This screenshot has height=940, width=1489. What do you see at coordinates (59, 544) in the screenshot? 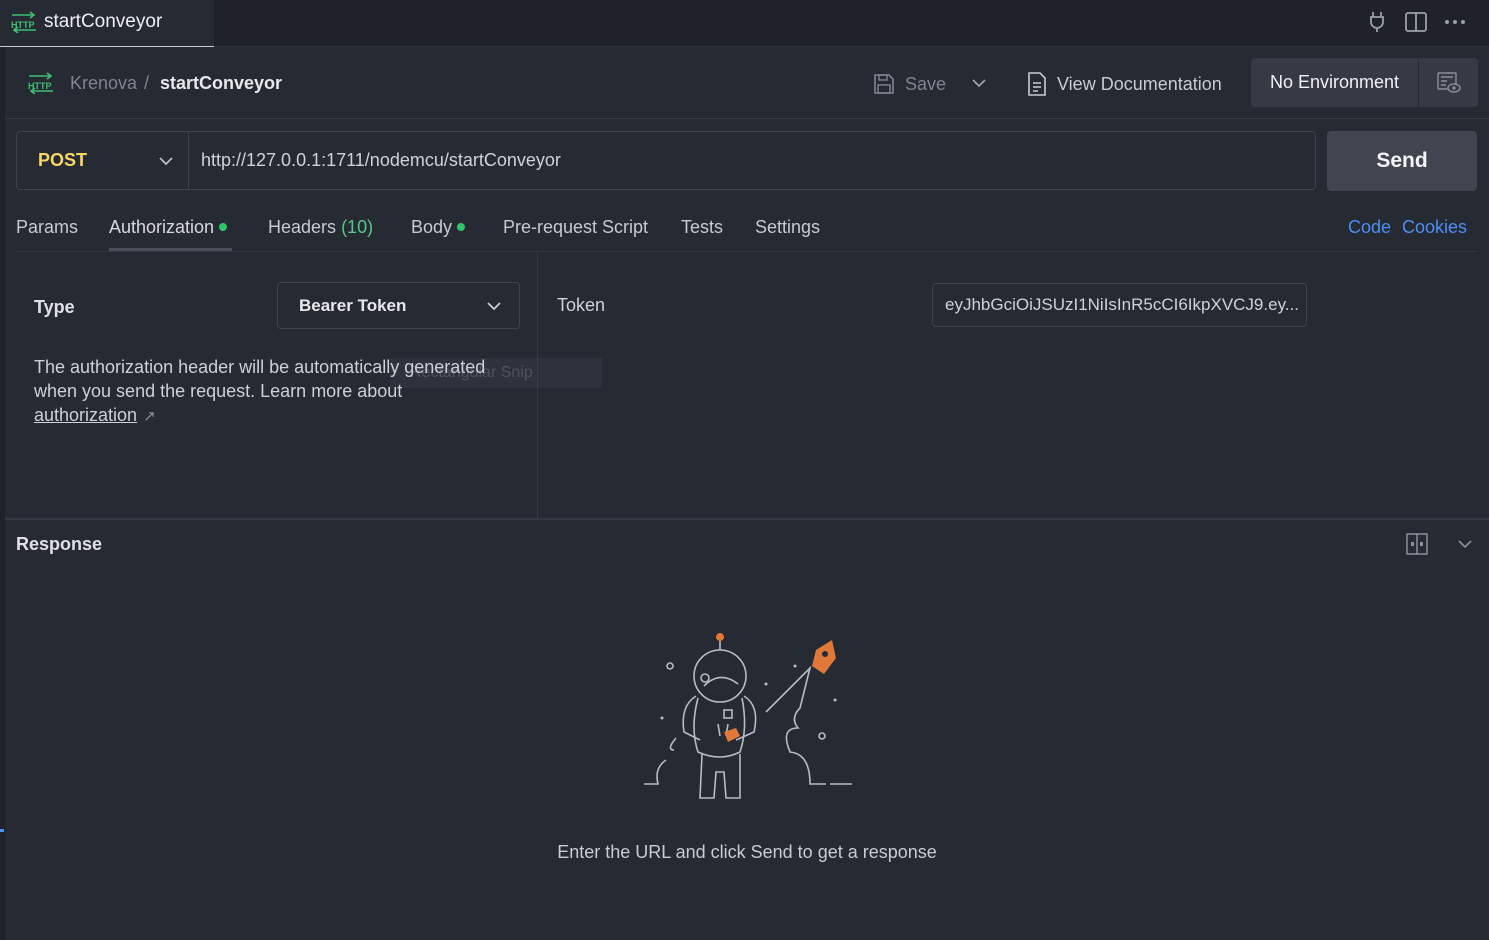
I see `response-title: Response` at bounding box center [59, 544].